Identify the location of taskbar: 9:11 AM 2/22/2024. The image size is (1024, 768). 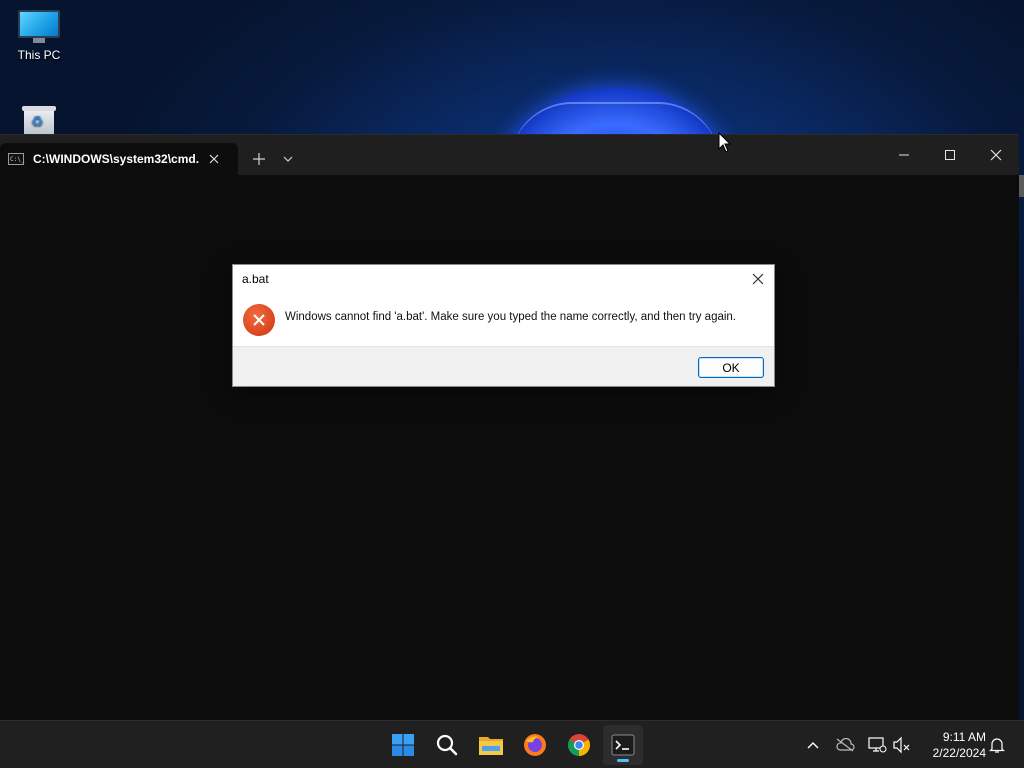
(512, 744).